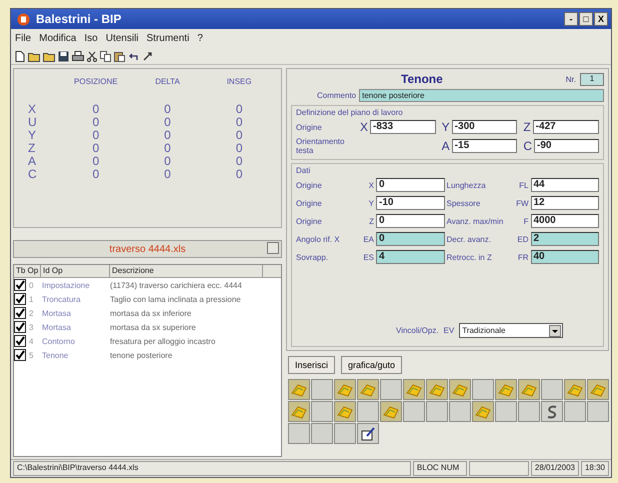 The width and height of the screenshot is (618, 483). I want to click on menu-item: Modifica, so click(57, 38).